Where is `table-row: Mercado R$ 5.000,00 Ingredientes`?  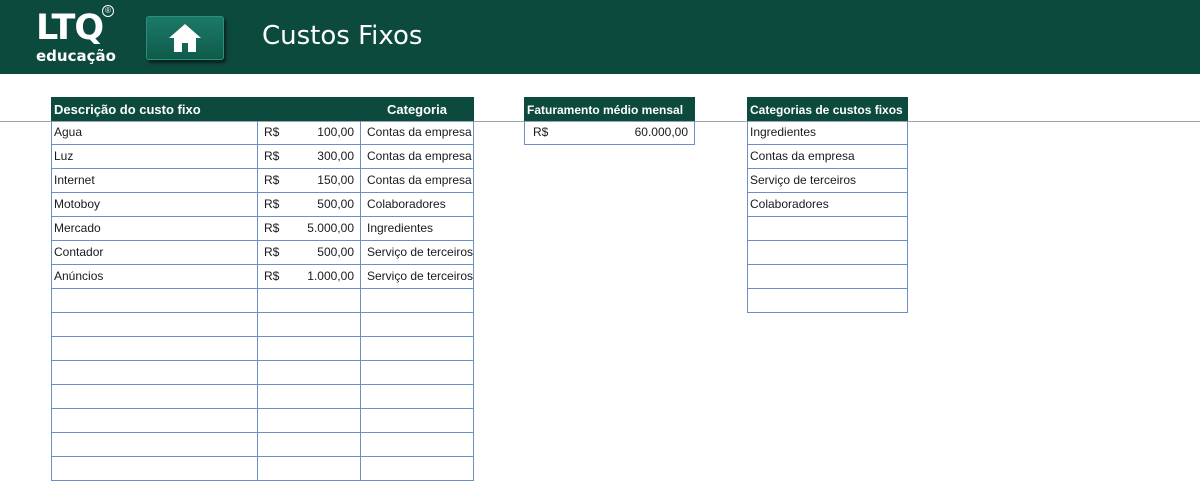 table-row: Mercado R$ 5.000,00 Ingredientes is located at coordinates (262, 229).